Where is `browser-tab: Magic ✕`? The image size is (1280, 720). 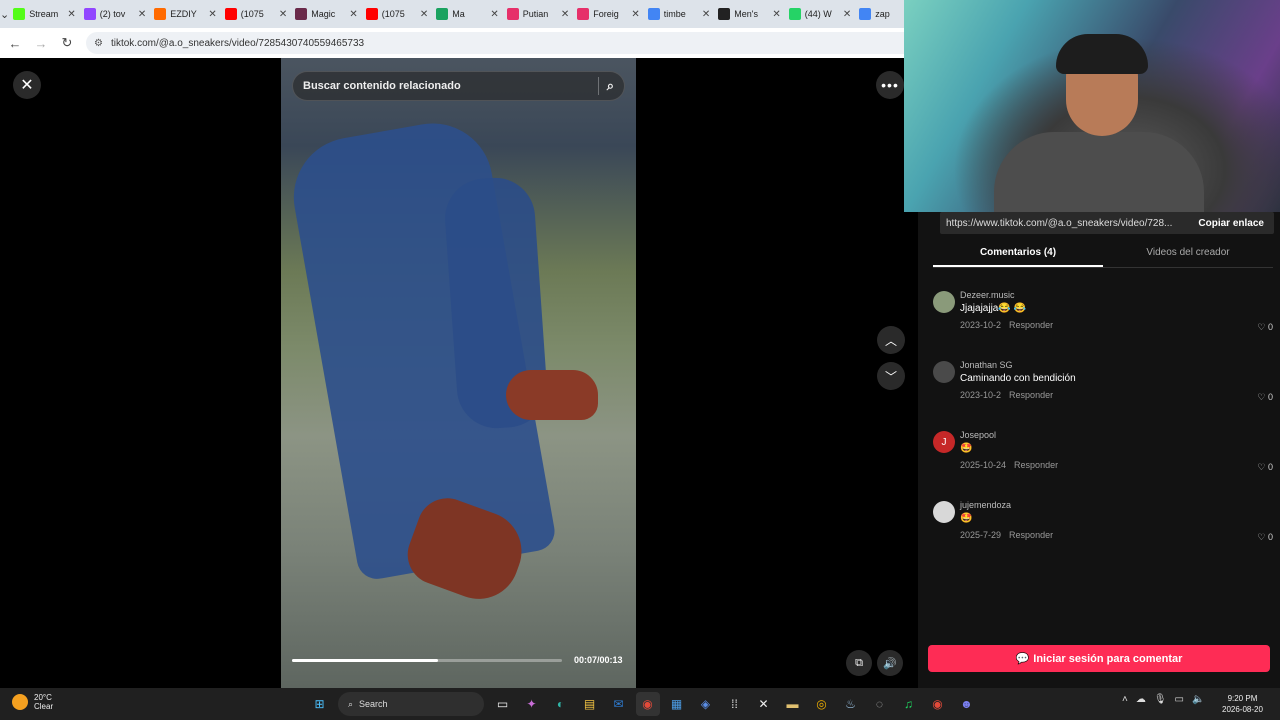 browser-tab: Magic ✕ is located at coordinates (326, 14).